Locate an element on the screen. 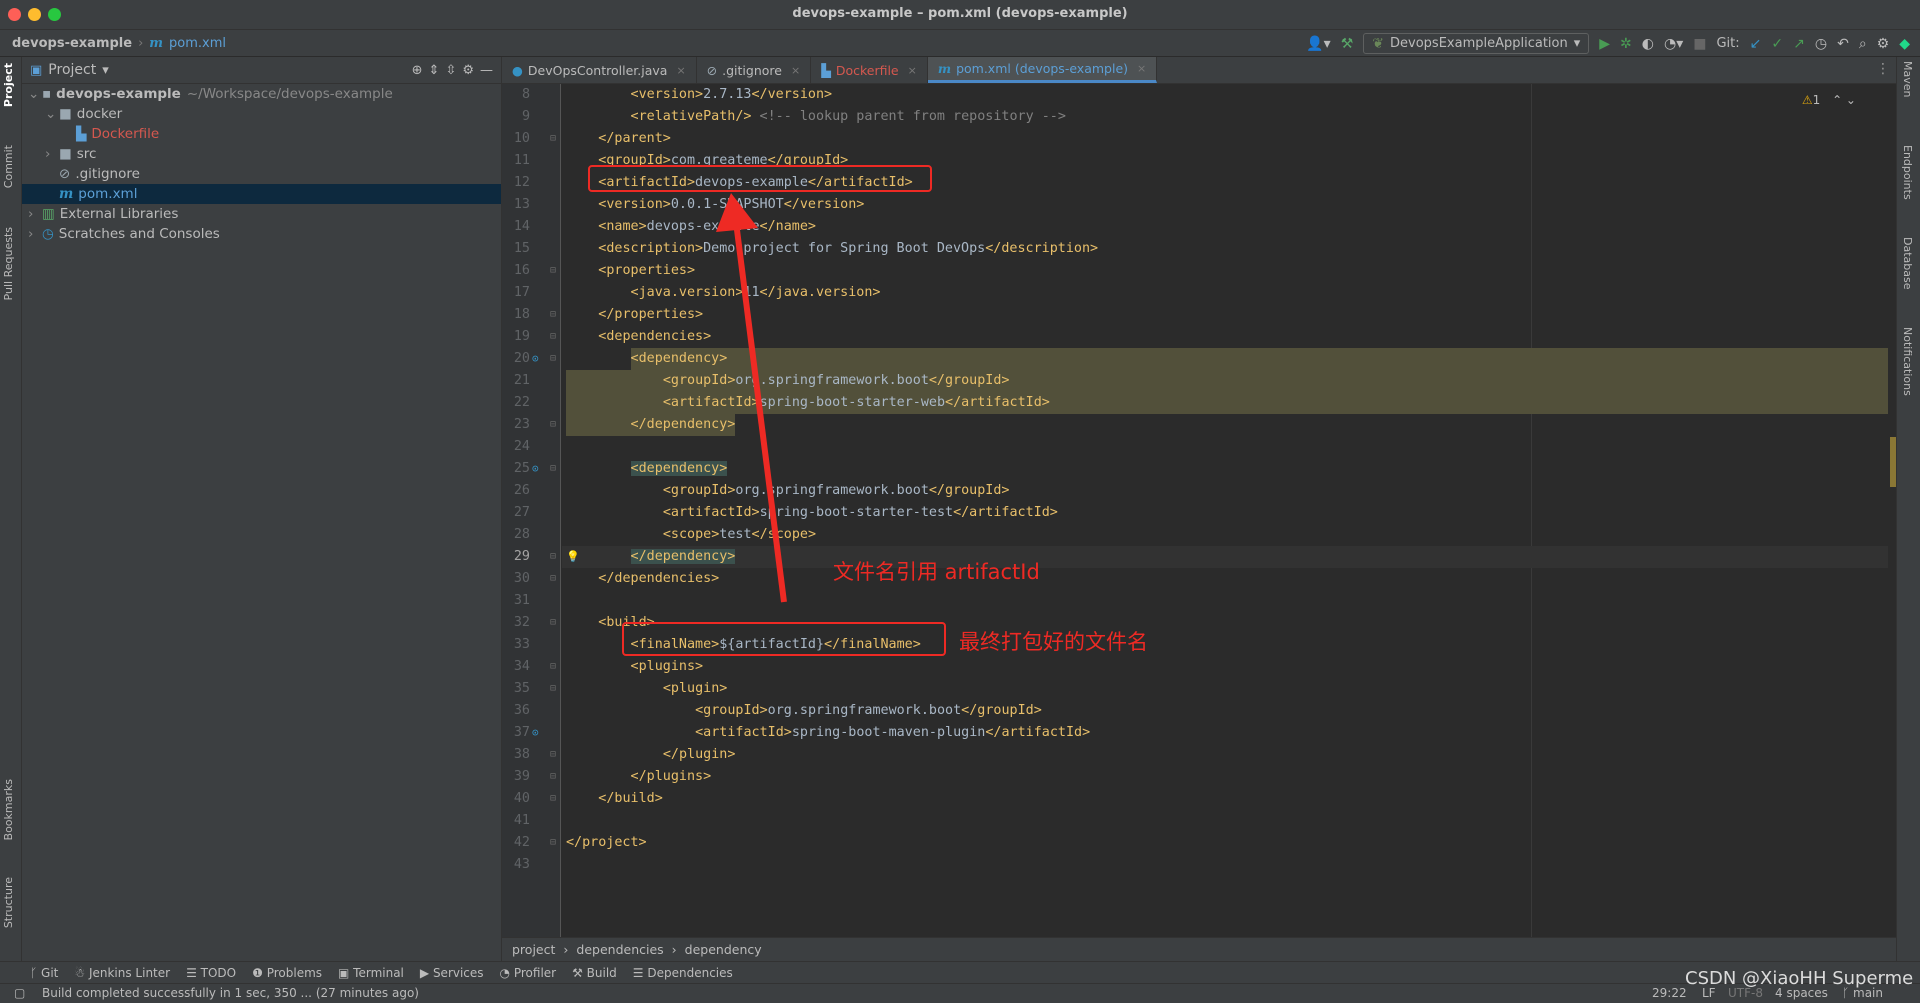 This screenshot has width=1920, height=1003. annotation-finalname-note: 最终打包好的文件名 is located at coordinates (1053, 642).